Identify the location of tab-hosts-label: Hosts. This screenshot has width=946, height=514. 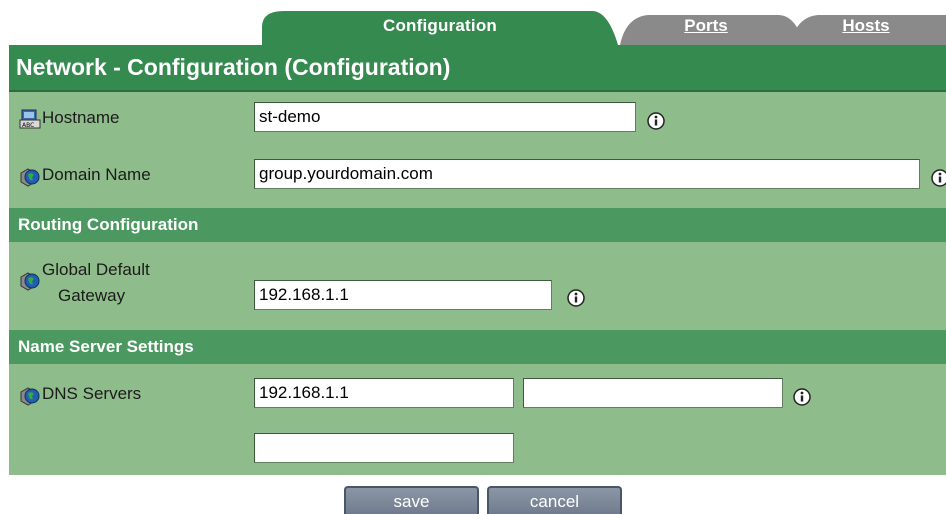
(864, 26).